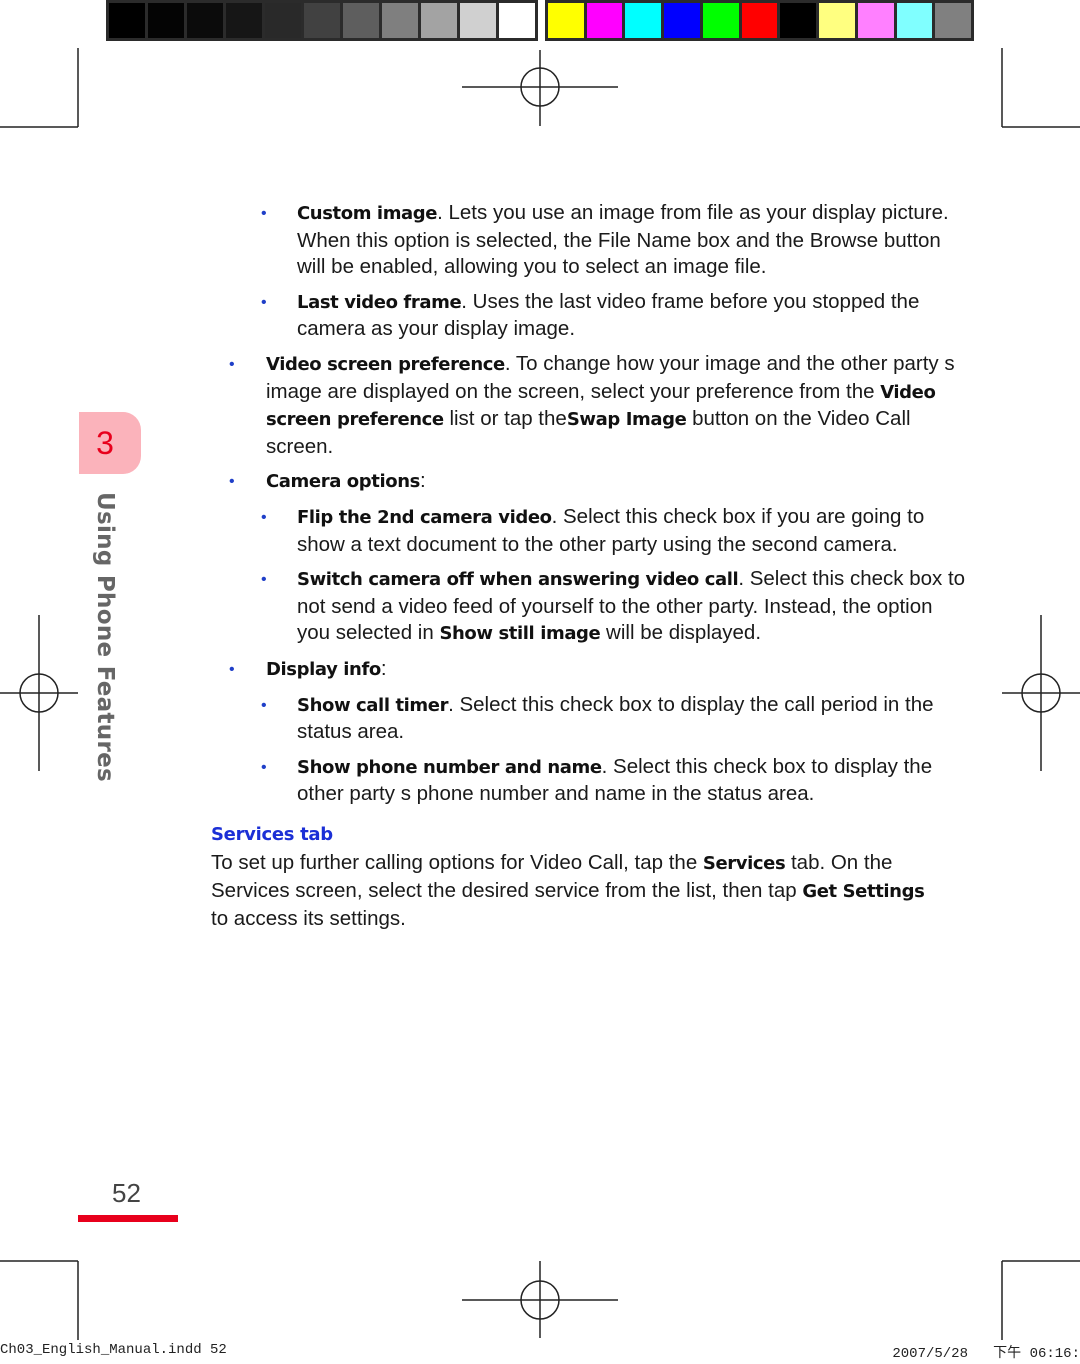 This screenshot has width=1080, height=1364. Describe the element at coordinates (424, 517) in the screenshot. I see `bold-term: Flip the 2nd camera video` at that location.